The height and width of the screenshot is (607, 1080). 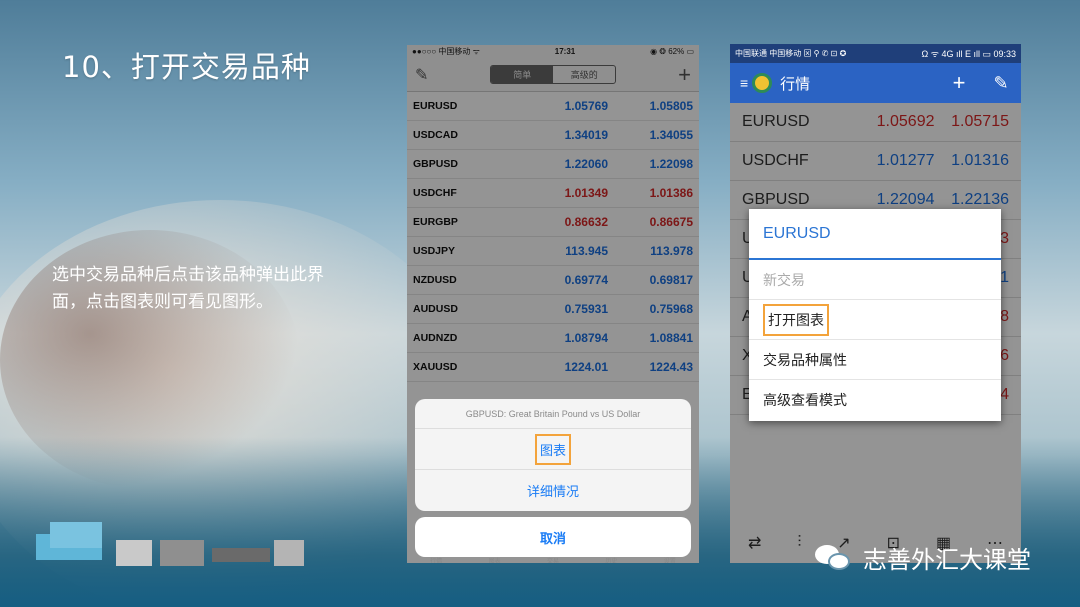 What do you see at coordinates (875, 234) in the screenshot?
I see `dialog-title: EURUSD` at bounding box center [875, 234].